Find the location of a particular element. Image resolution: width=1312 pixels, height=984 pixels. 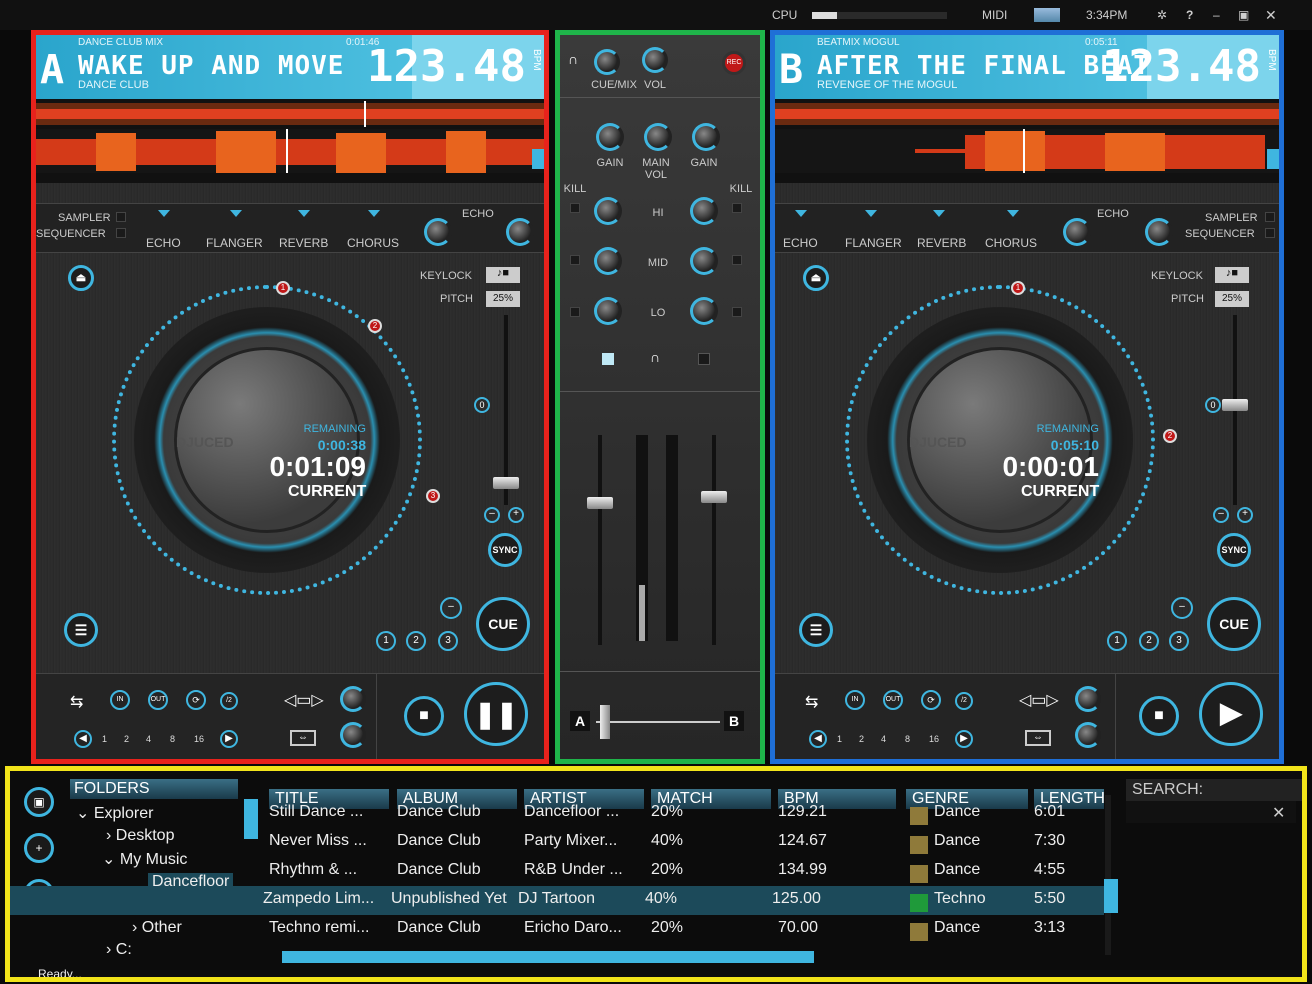

eq-hi-left-knob is located at coordinates (608, 211).